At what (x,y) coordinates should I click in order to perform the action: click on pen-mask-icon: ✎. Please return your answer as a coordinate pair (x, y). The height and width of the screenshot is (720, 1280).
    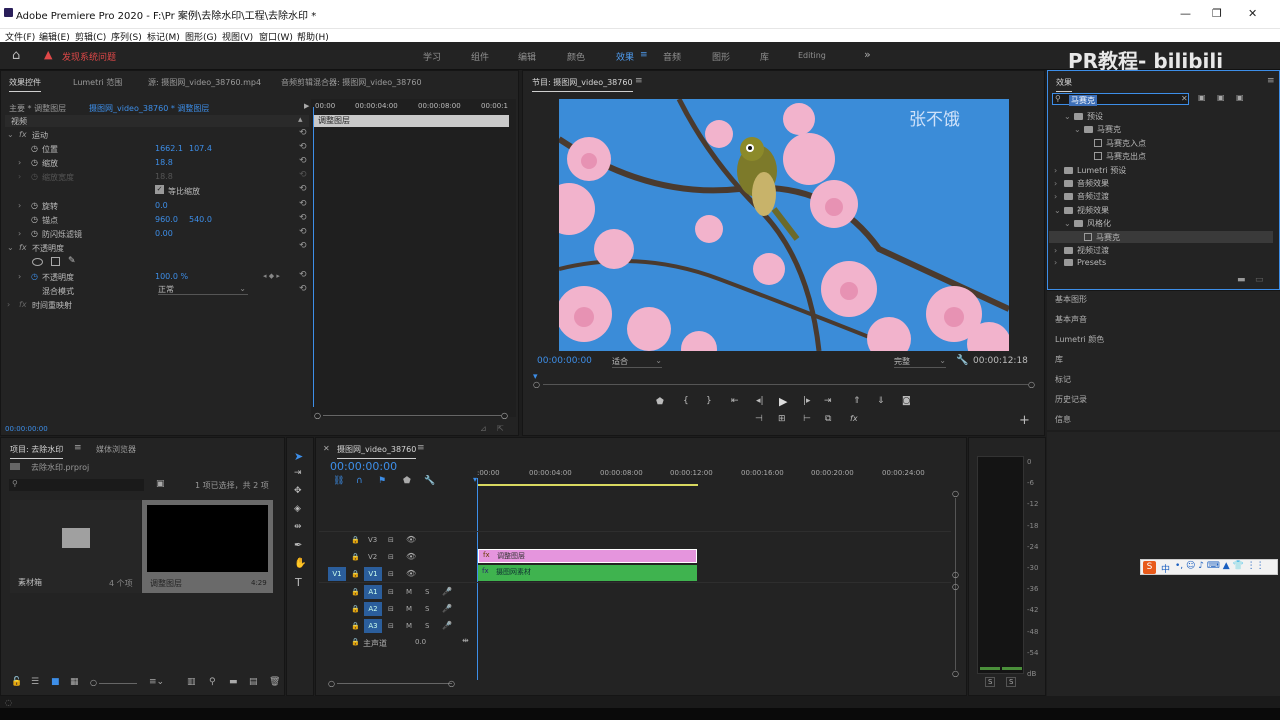
    Looking at the image, I should click on (72, 261).